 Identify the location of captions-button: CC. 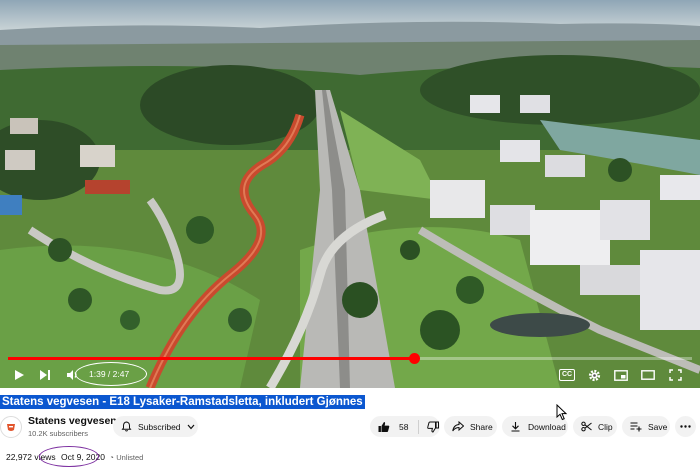
(567, 375).